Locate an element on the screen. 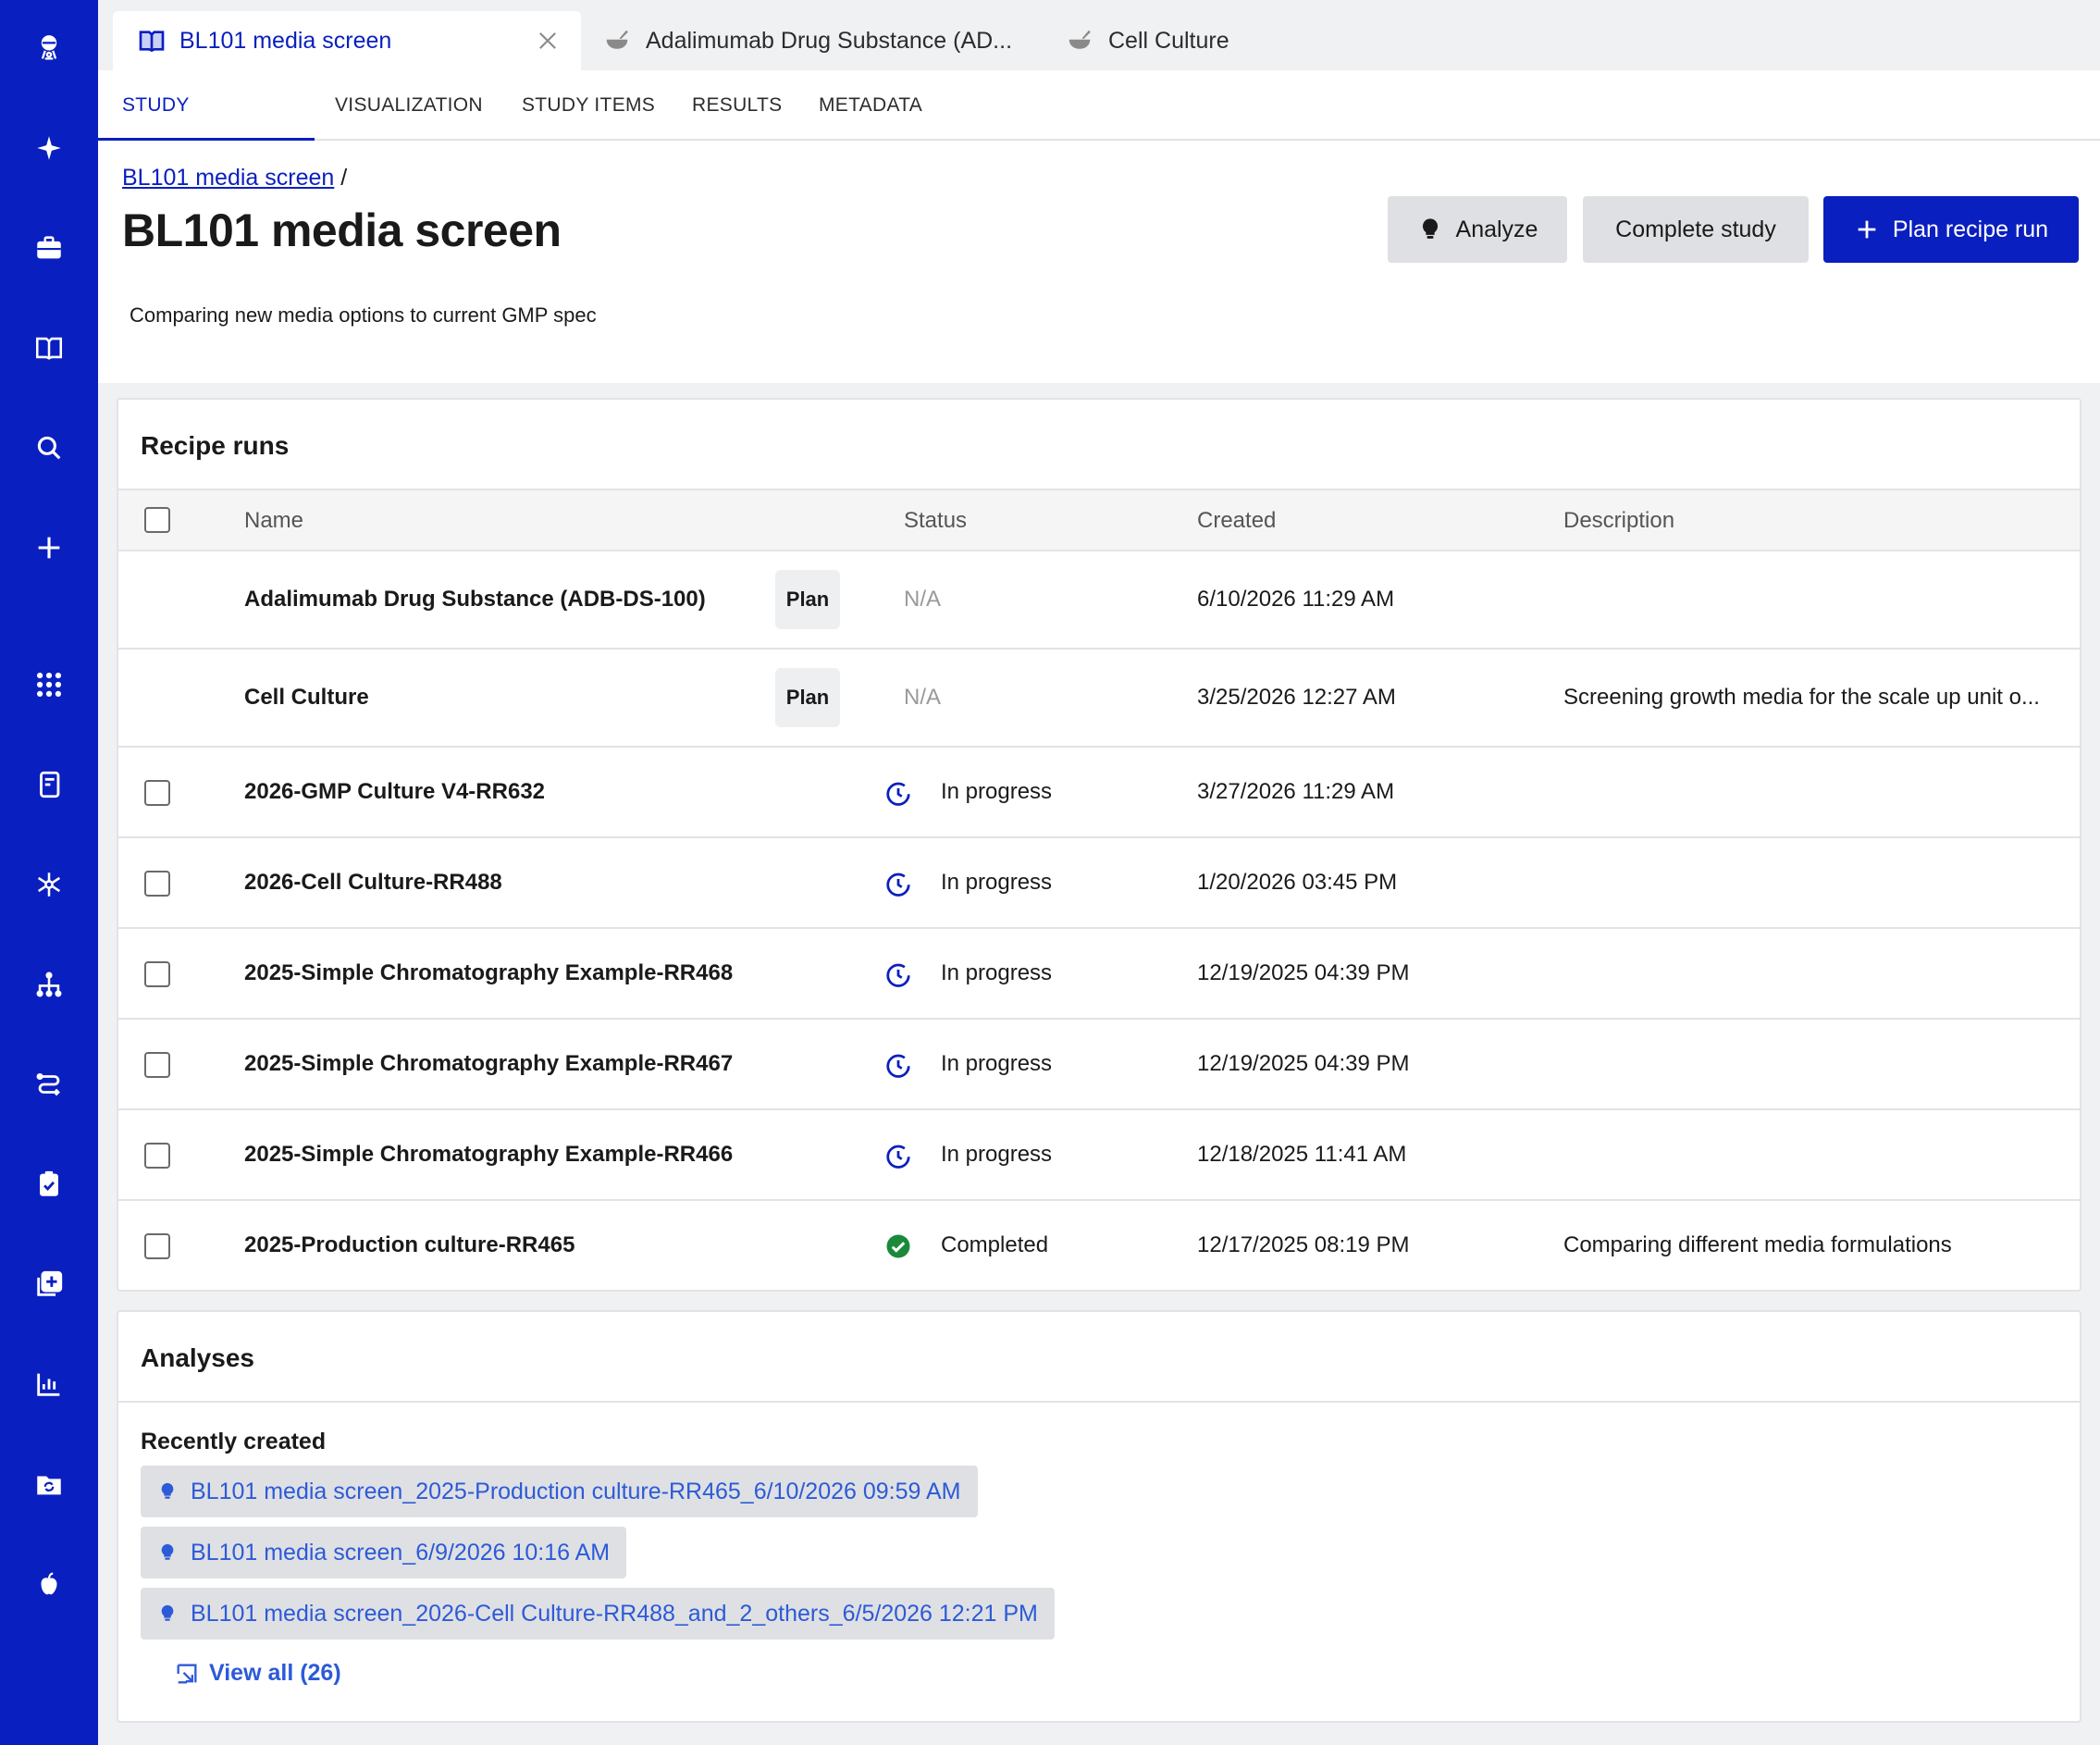  tab-results: RESULTS is located at coordinates (737, 105).